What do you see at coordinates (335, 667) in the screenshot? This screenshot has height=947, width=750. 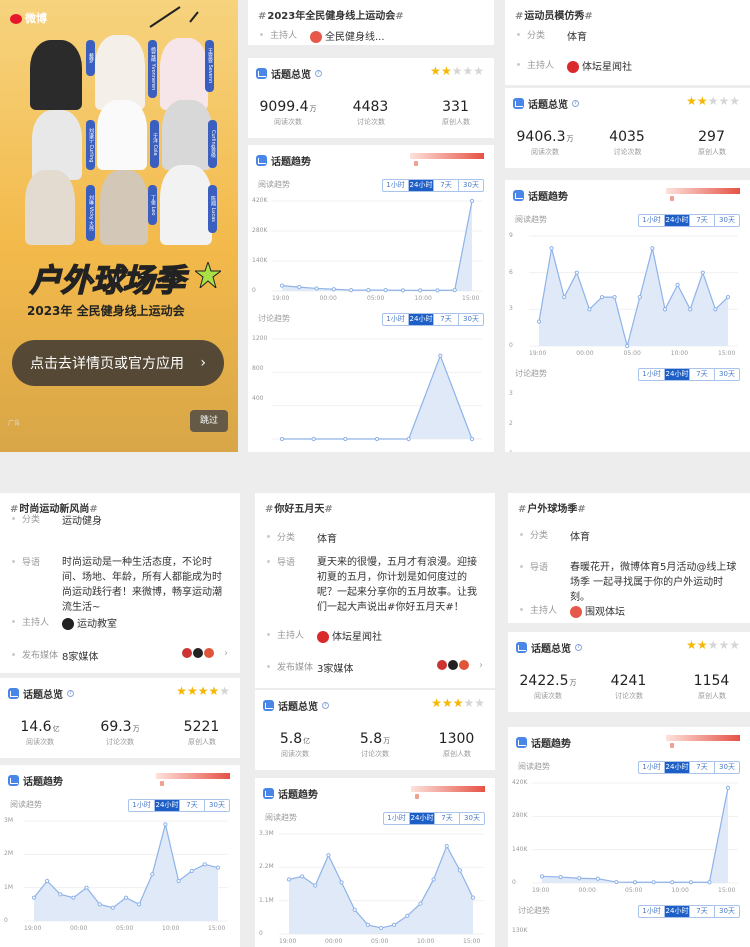 I see `info-row-value: 3家媒体` at bounding box center [335, 667].